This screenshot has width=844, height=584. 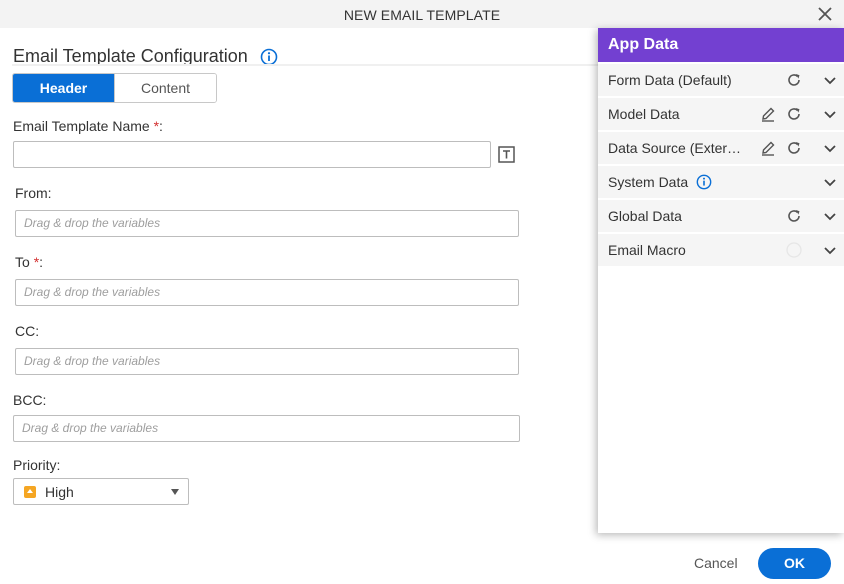 What do you see at coordinates (267, 292) in the screenshot?
I see `to-input: Drag & drop the variables` at bounding box center [267, 292].